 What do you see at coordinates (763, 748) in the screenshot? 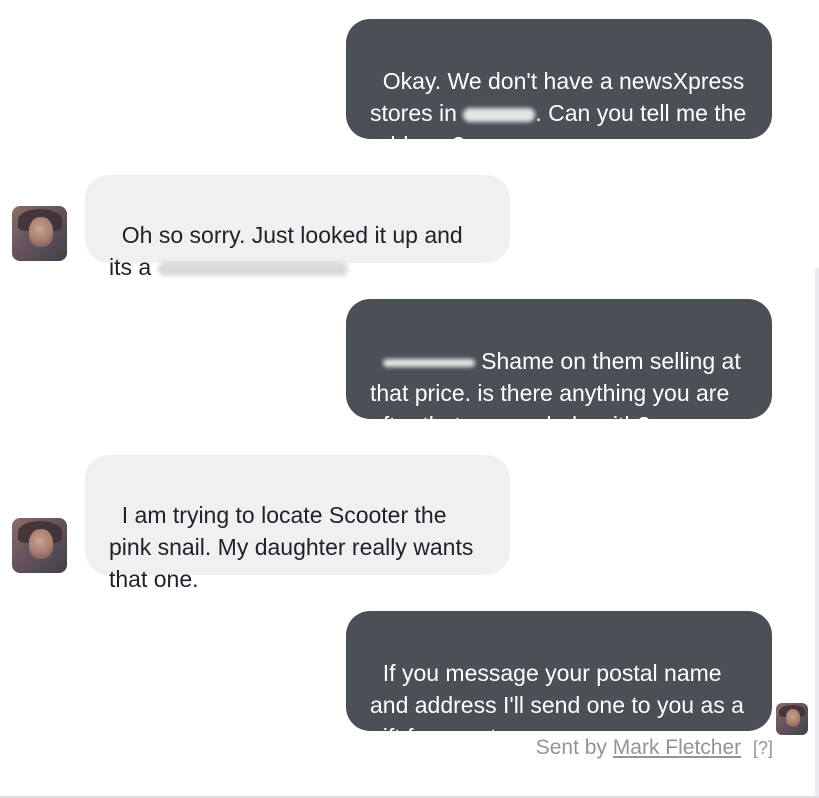
I see `help-link: [?]` at bounding box center [763, 748].